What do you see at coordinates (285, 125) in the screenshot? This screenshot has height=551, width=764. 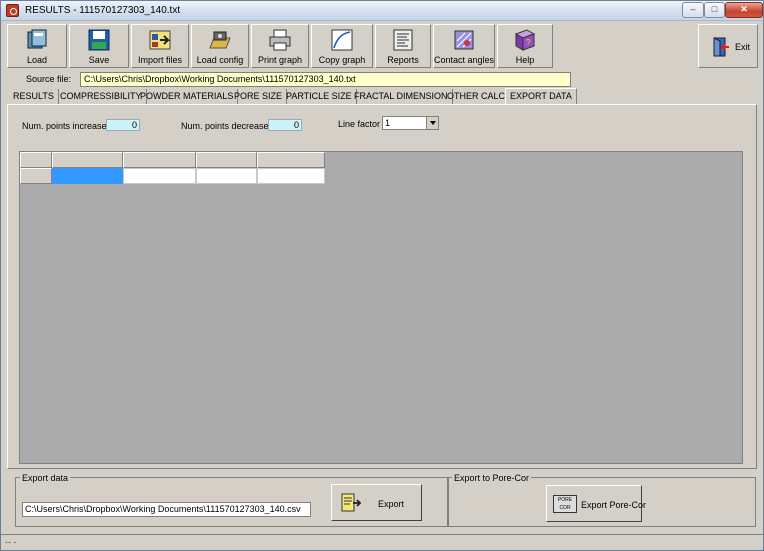 I see `num-points-decrease-input: 0` at bounding box center [285, 125].